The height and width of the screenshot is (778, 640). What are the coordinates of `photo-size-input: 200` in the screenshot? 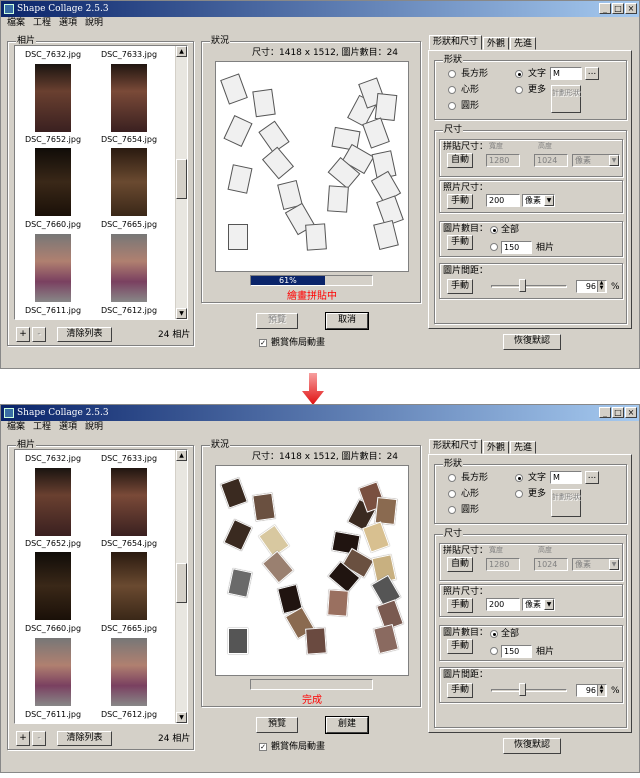 It's located at (503, 604).